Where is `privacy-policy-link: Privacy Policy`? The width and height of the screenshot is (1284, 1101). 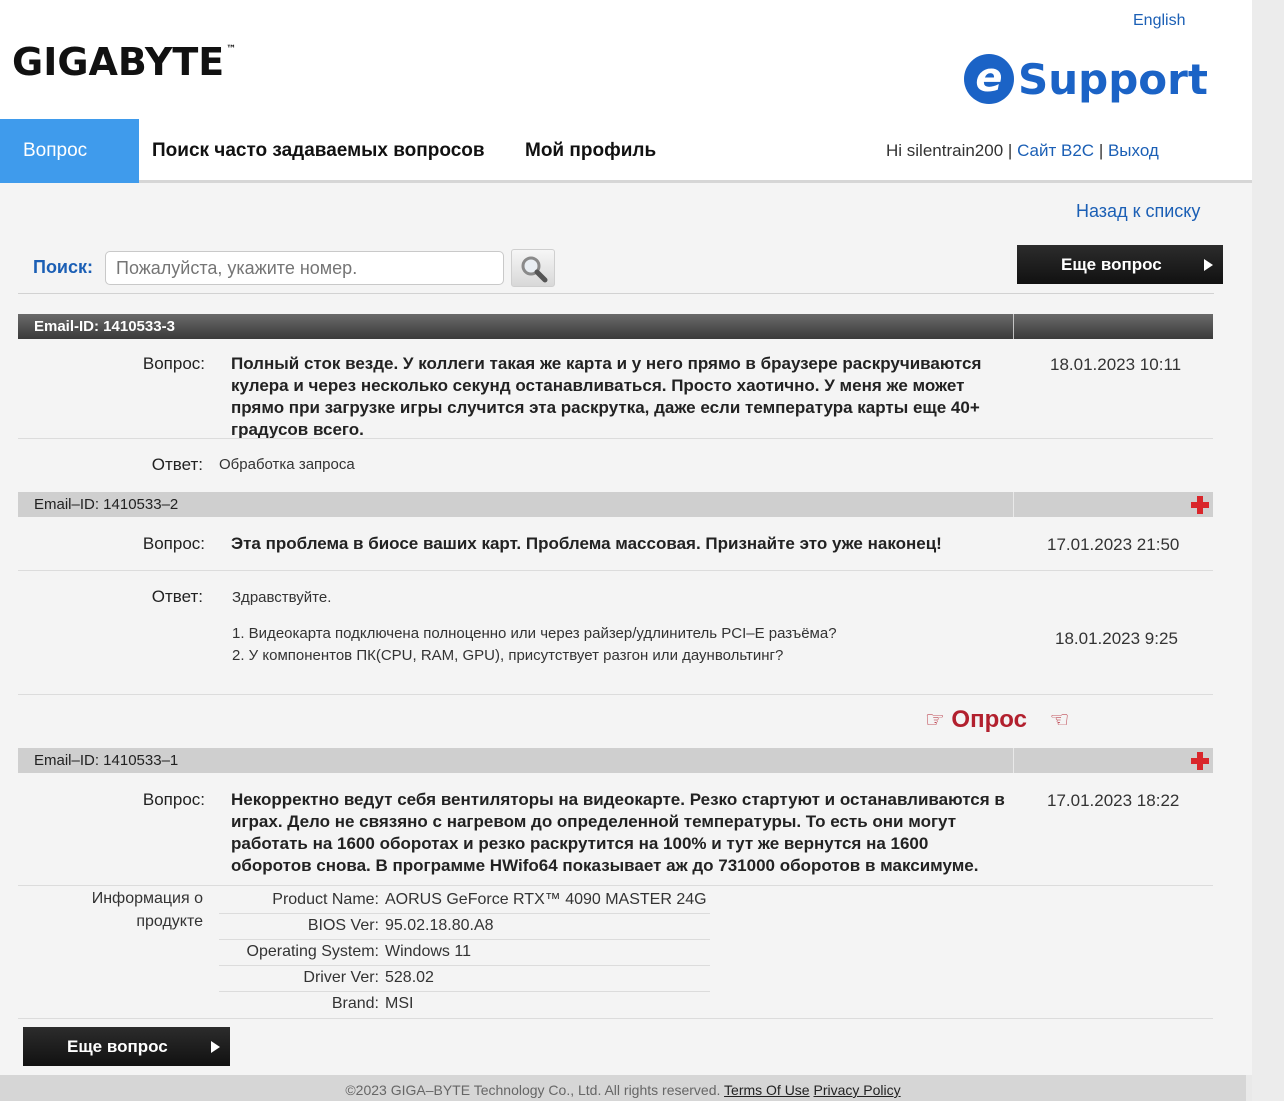
privacy-policy-link: Privacy Policy is located at coordinates (857, 1090).